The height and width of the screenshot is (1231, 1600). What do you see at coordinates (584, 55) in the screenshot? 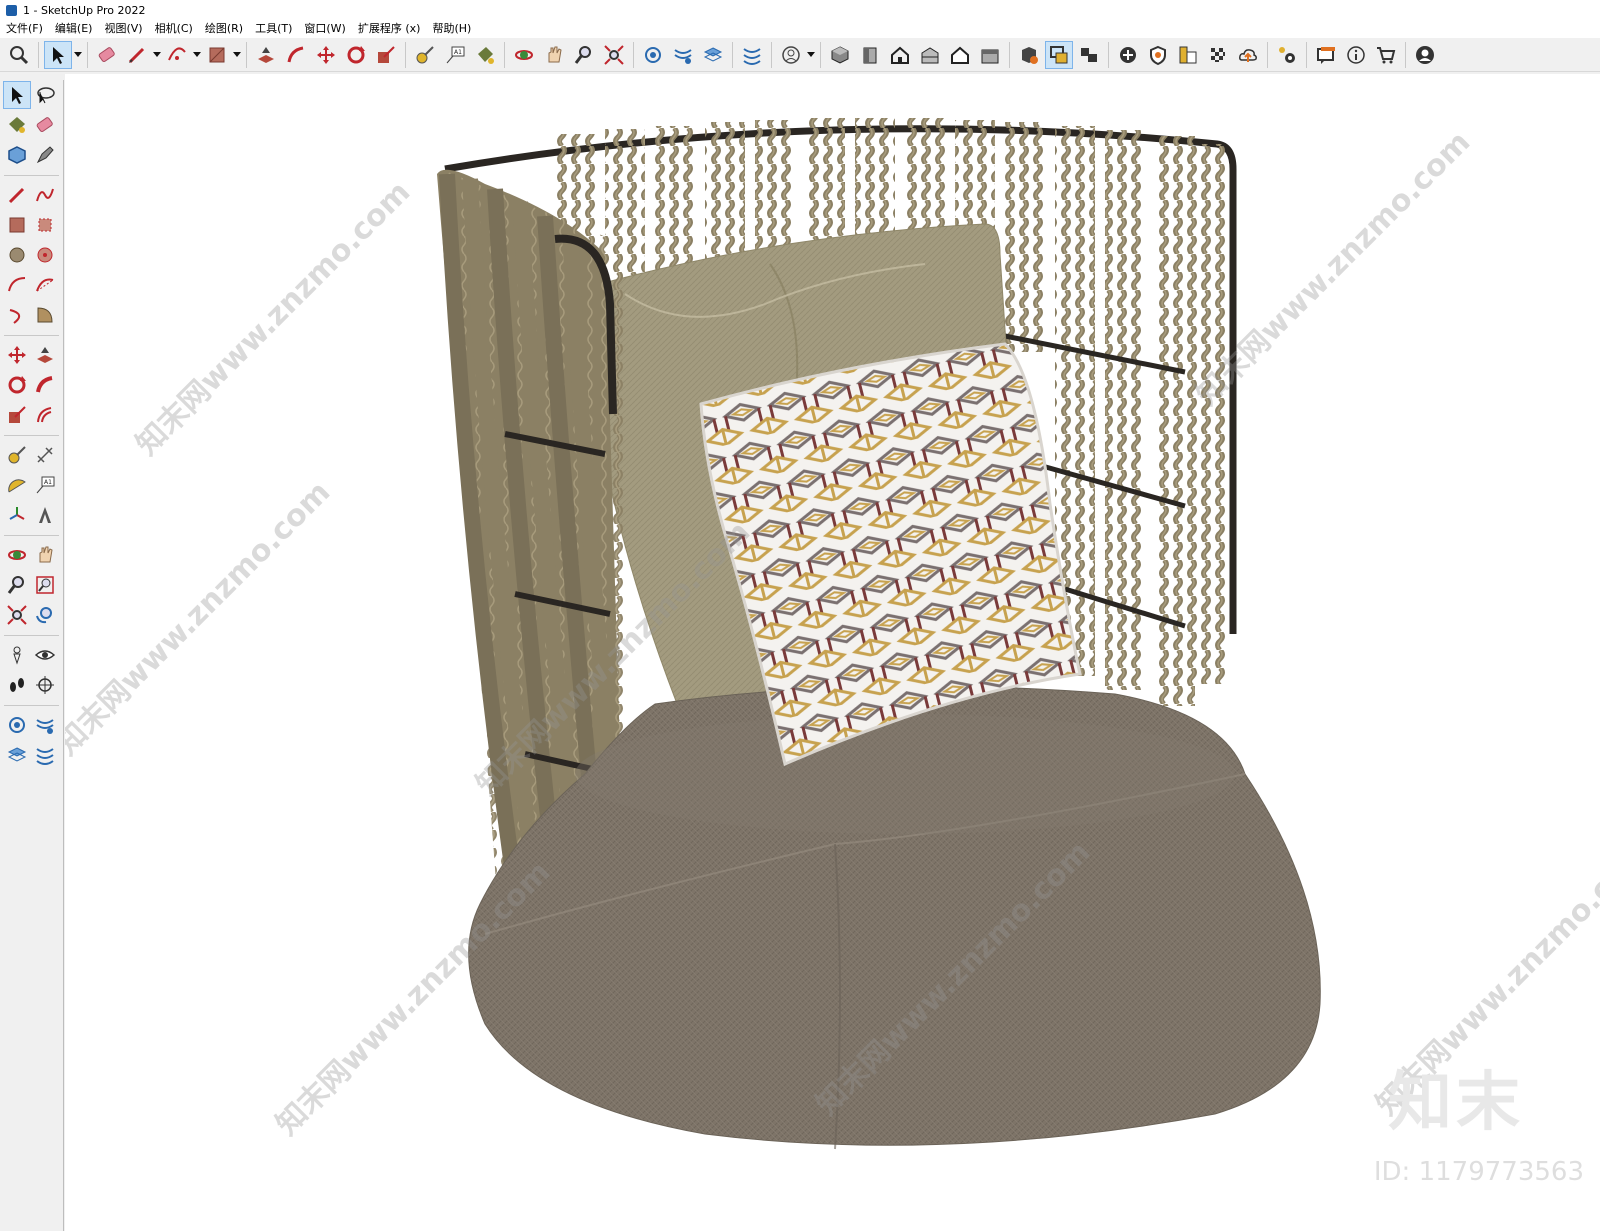
I see `zoom-tool-icon` at bounding box center [584, 55].